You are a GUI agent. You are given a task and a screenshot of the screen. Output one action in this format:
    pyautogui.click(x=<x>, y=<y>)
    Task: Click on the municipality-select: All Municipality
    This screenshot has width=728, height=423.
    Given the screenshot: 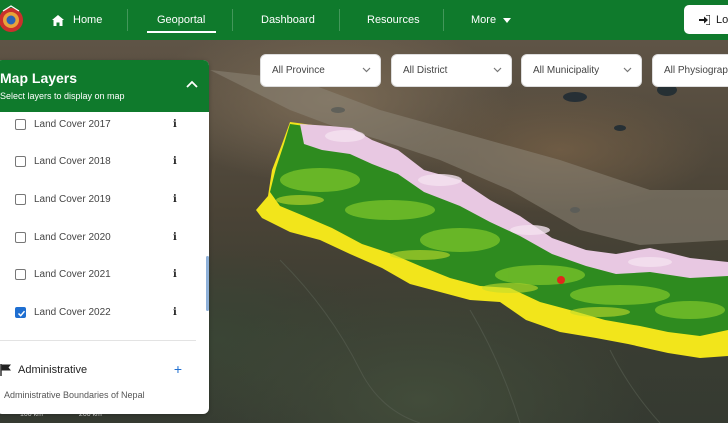 What is the action you would take?
    pyautogui.click(x=581, y=70)
    